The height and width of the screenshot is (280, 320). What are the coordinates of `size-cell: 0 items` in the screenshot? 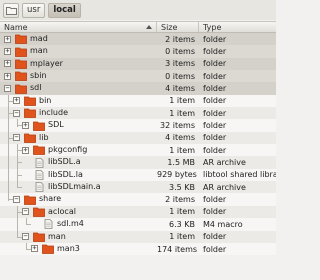 It's located at (180, 76).